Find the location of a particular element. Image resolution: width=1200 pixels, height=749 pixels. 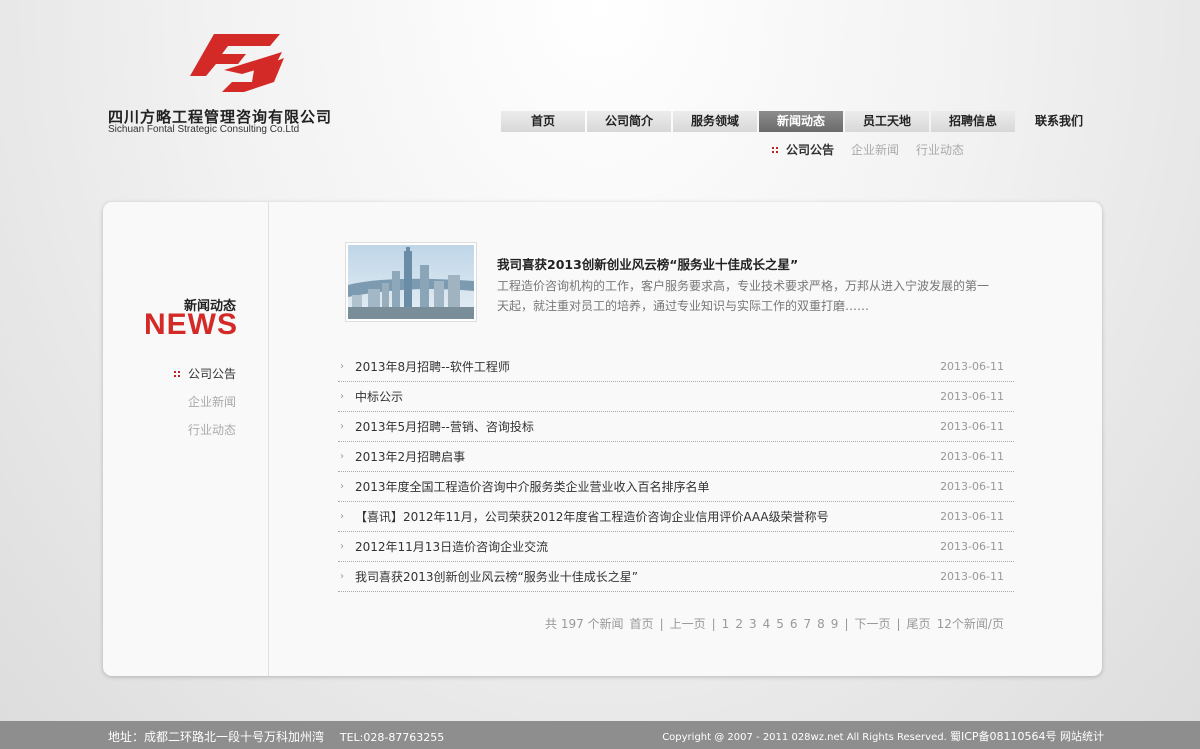

news-title: 我司喜获2013创新创业风云榜“服务业十佳成长之星” is located at coordinates (496, 577).